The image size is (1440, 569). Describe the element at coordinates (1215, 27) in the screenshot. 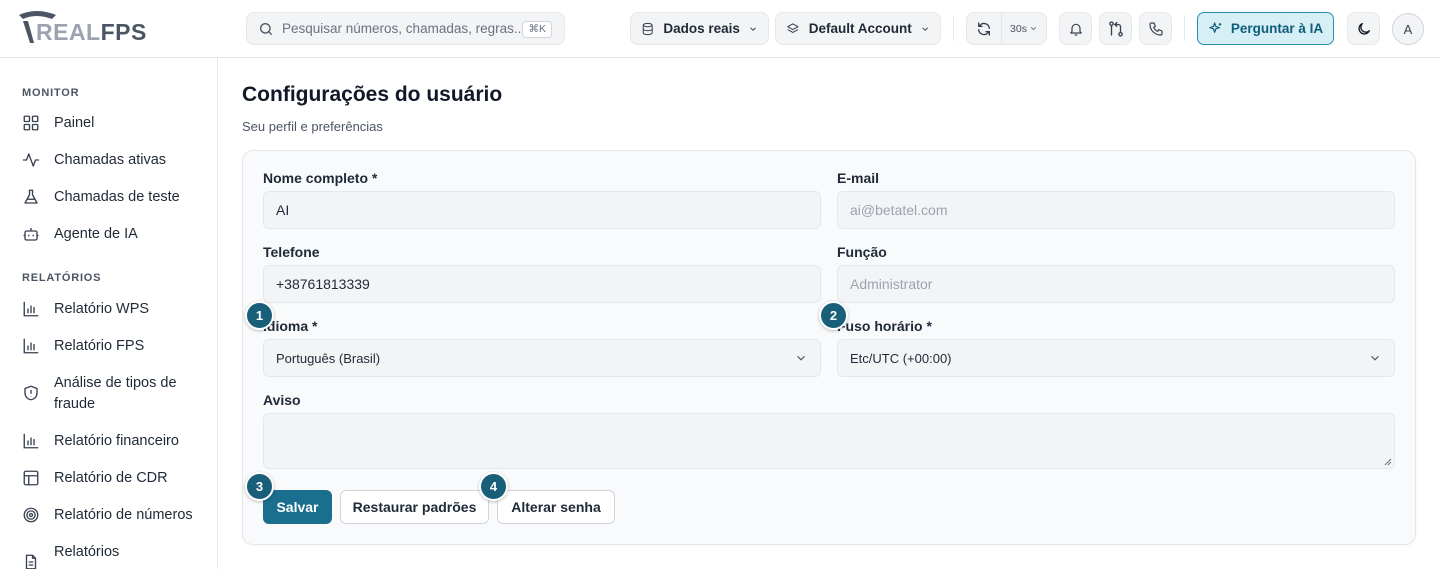

I see `sparkles-icon` at that location.